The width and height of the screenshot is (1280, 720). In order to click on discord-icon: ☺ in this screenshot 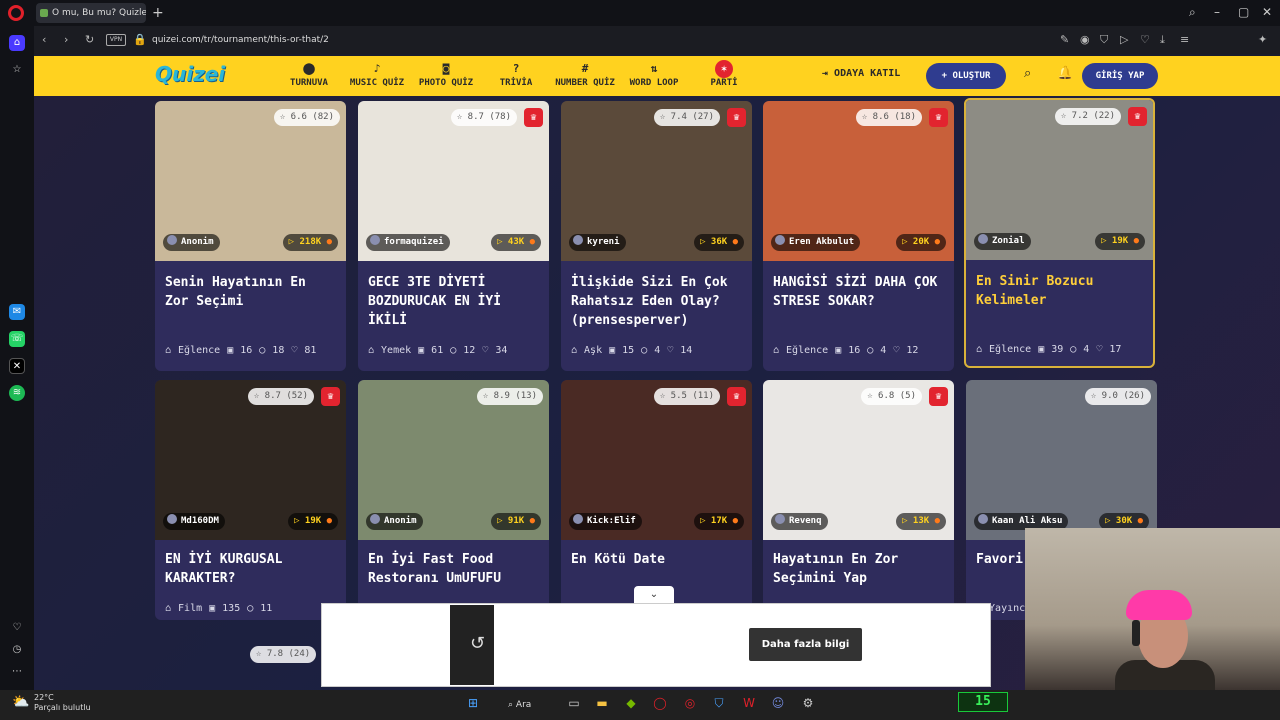, I will do `click(778, 703)`.